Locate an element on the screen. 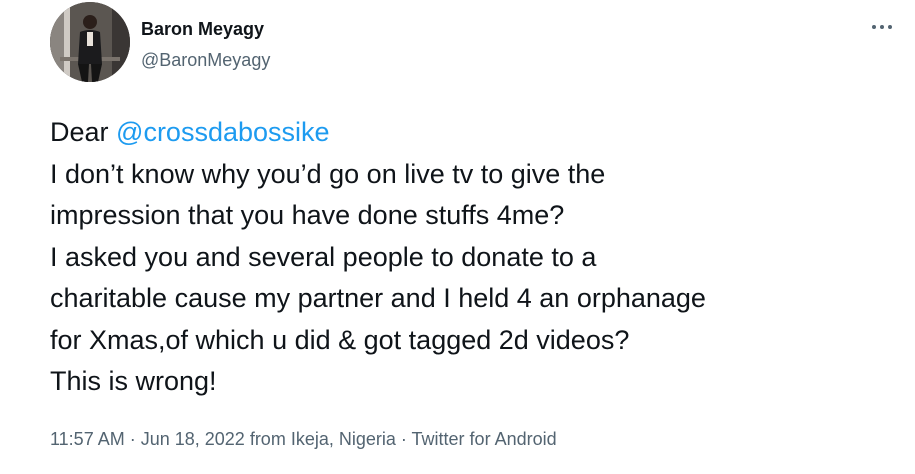 This screenshot has height=474, width=915. tweet-line: This is wrong! is located at coordinates (133, 381).